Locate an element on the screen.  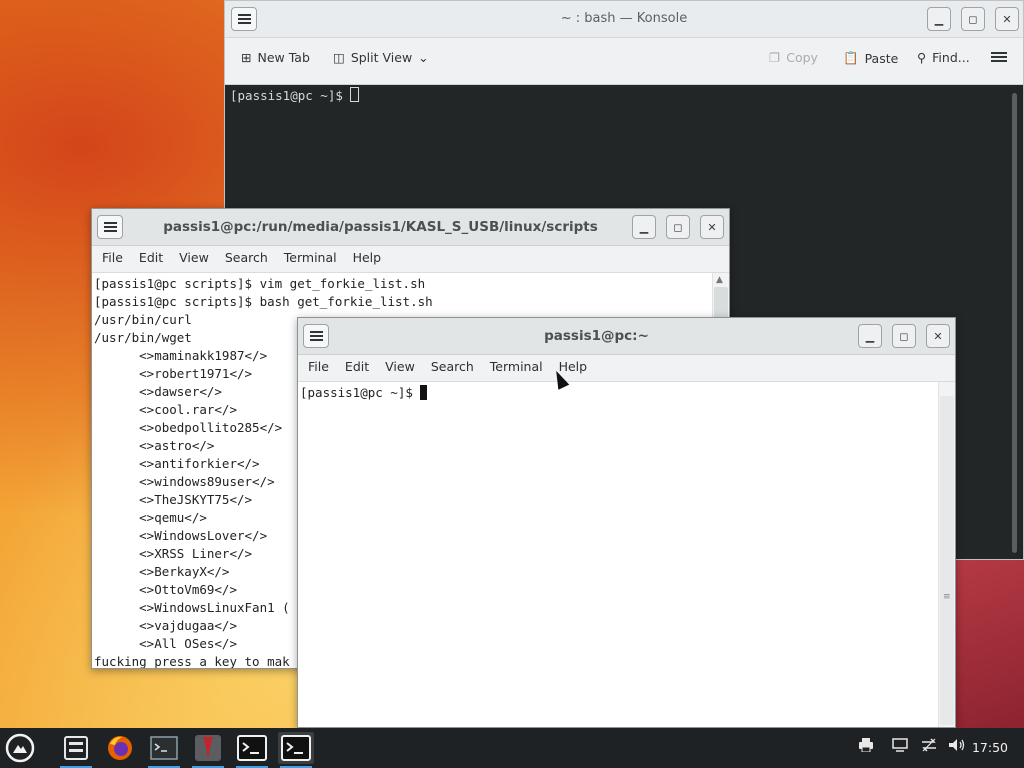
konsole-title: ~ : bash — Konsole is located at coordinates (624, 18).